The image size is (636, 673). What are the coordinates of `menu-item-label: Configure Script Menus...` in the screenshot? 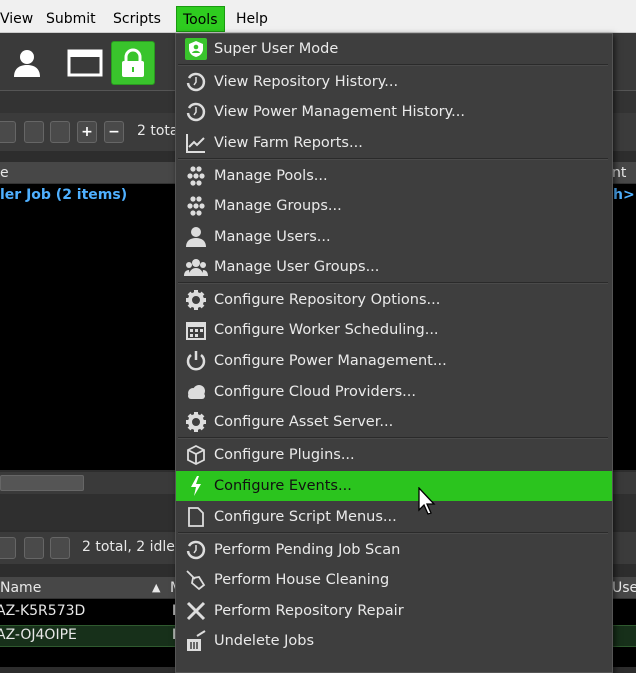 It's located at (305, 517).